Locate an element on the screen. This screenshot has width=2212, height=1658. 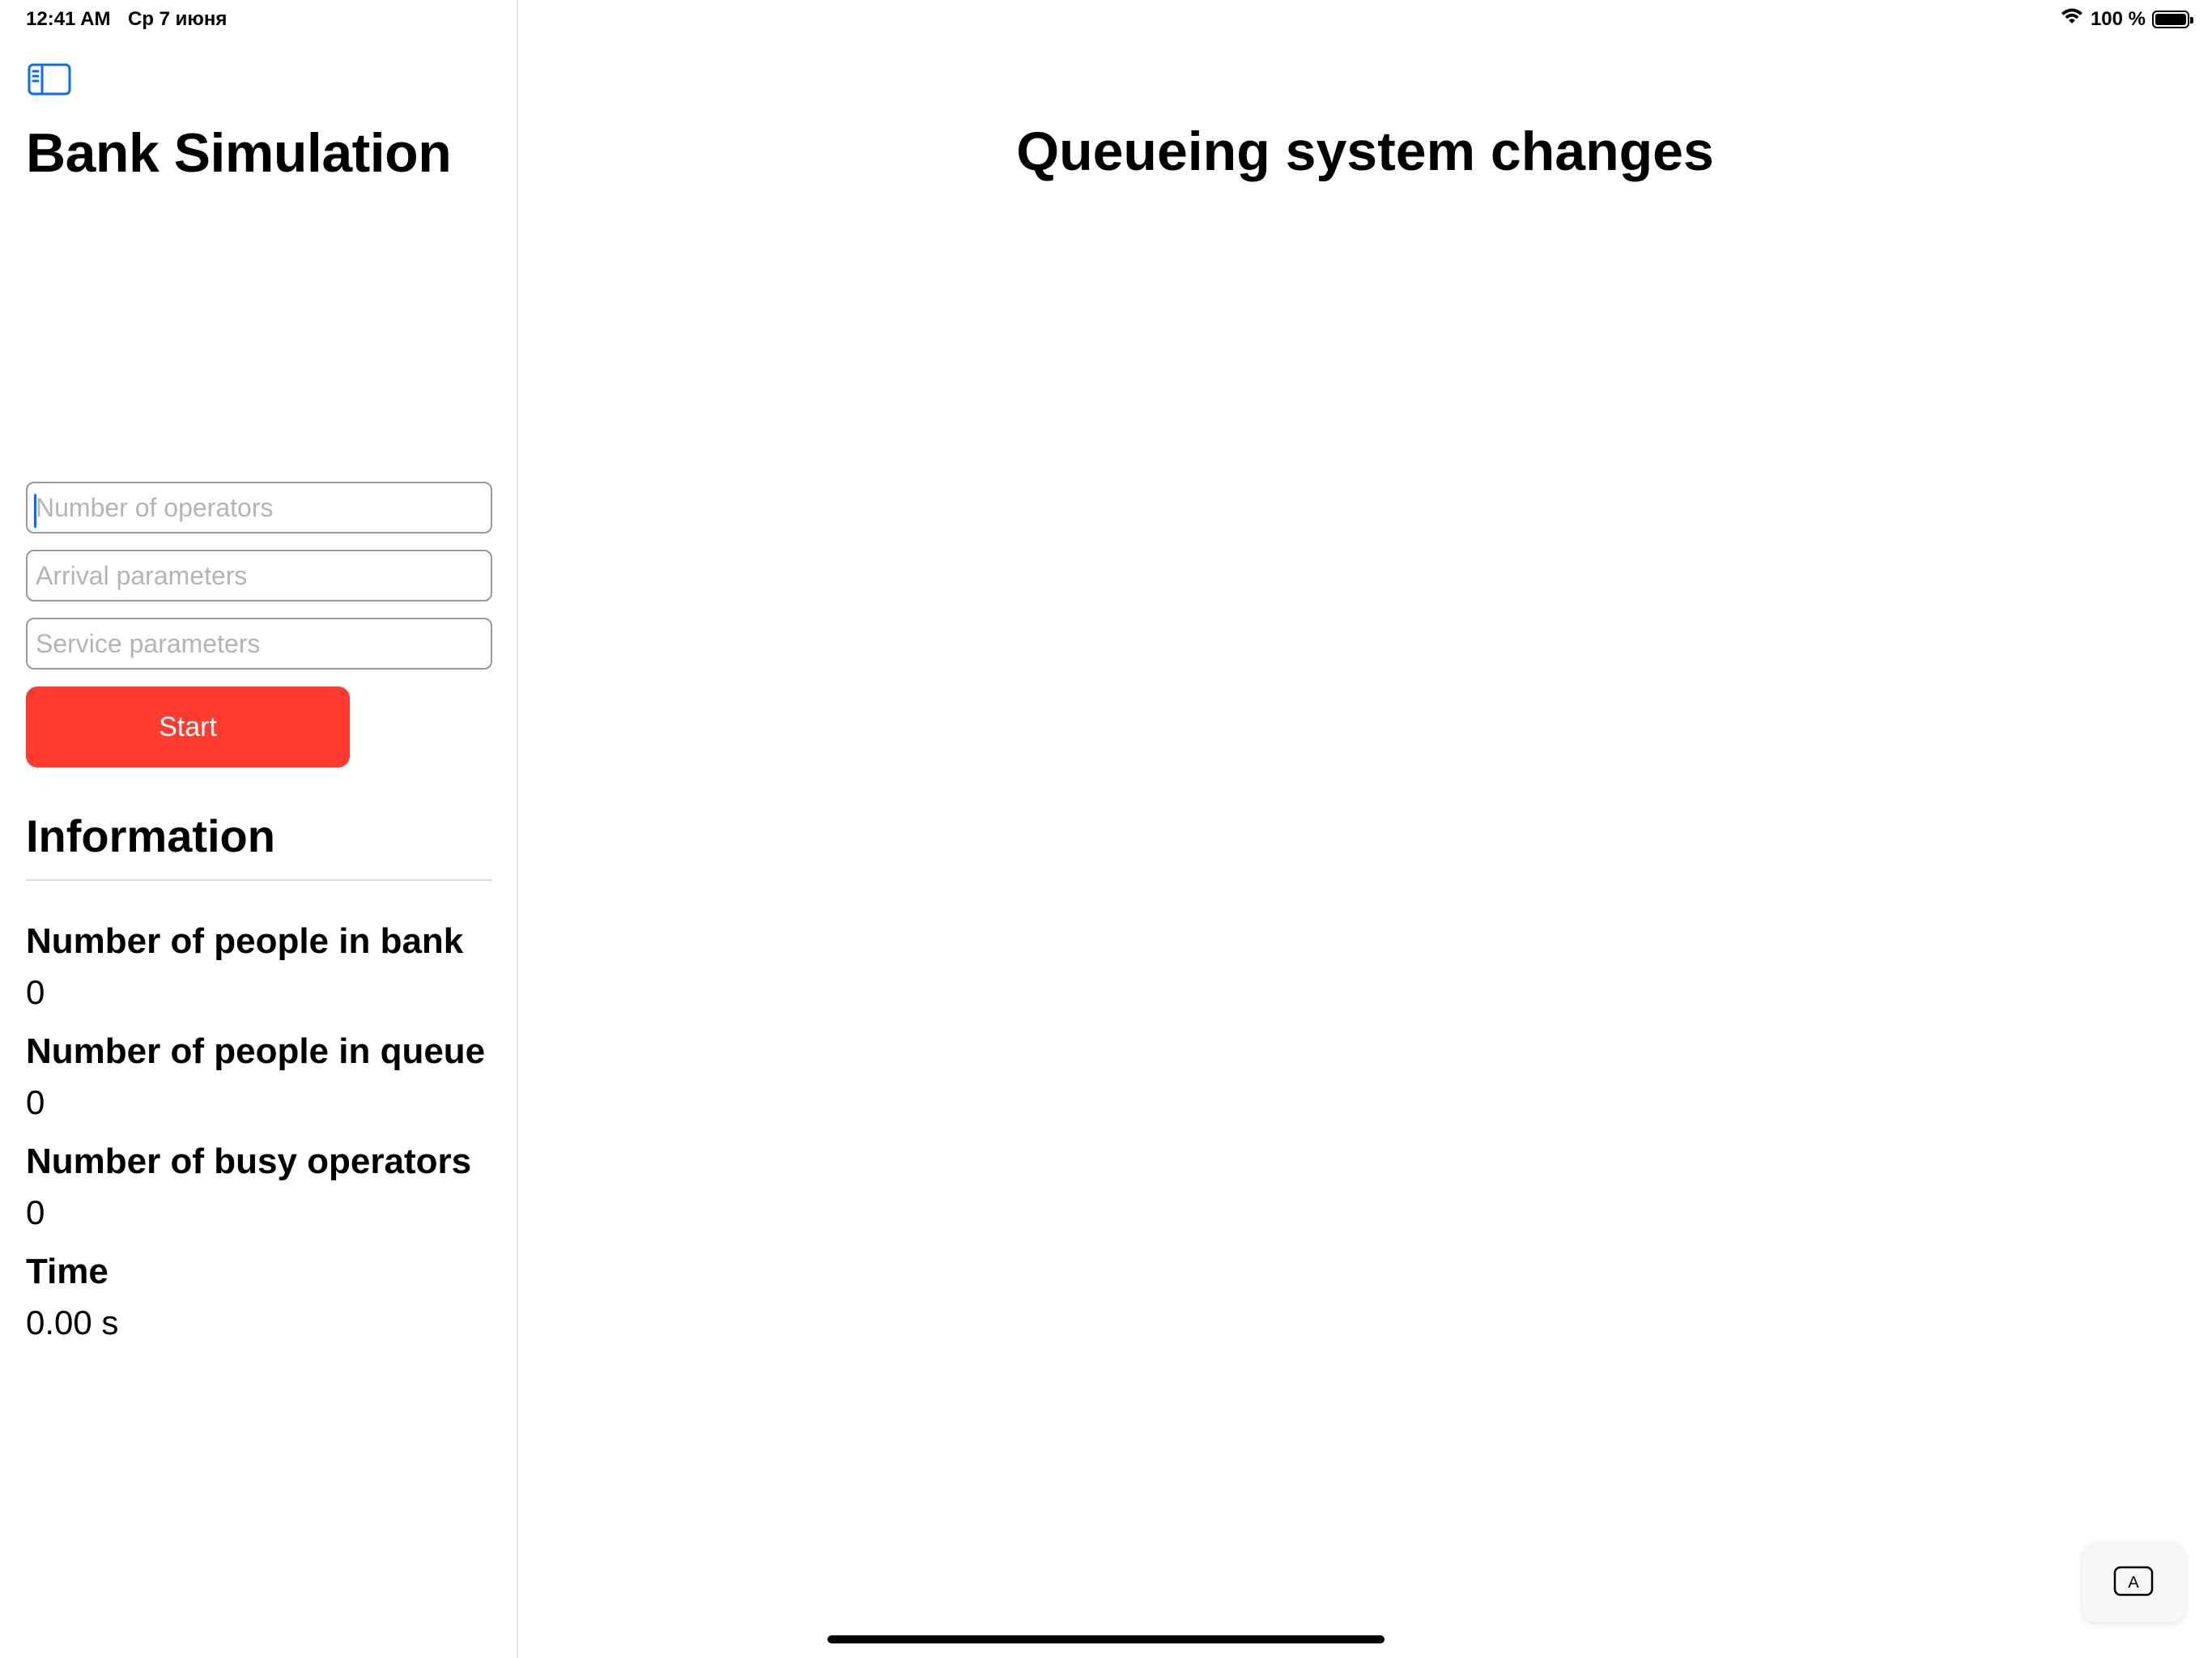
keyboard-shortcut-a-icon: A is located at coordinates (2133, 1583).